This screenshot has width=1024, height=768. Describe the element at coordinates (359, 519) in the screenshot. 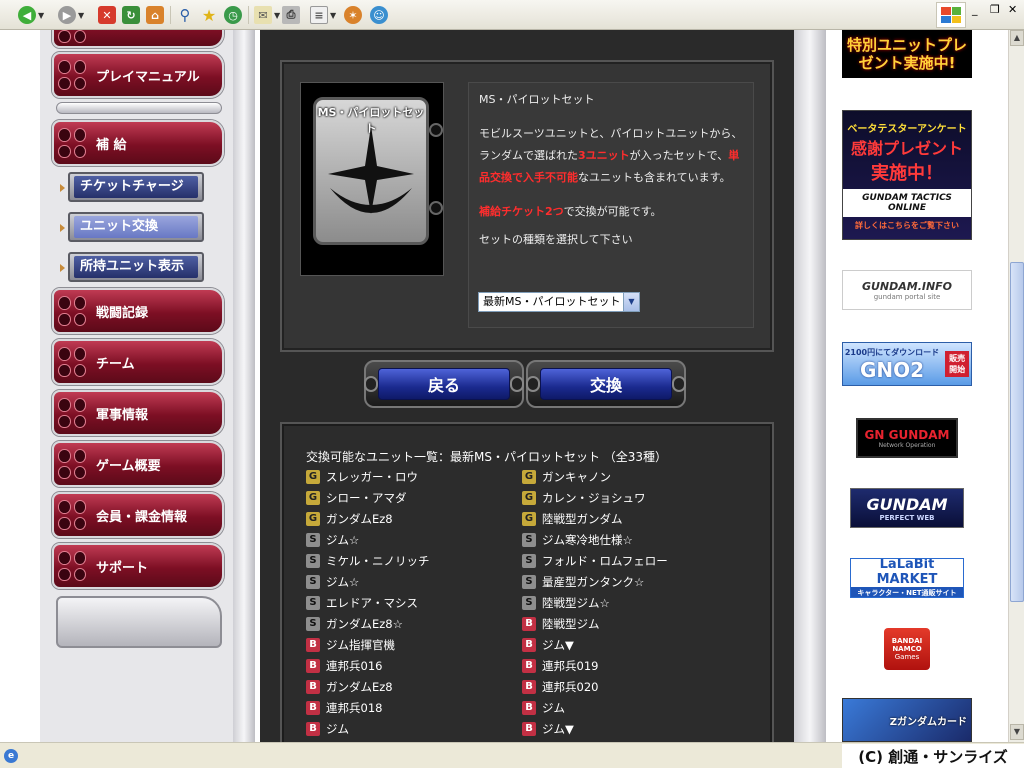

I see `unit-name: ガンダムEz8` at that location.